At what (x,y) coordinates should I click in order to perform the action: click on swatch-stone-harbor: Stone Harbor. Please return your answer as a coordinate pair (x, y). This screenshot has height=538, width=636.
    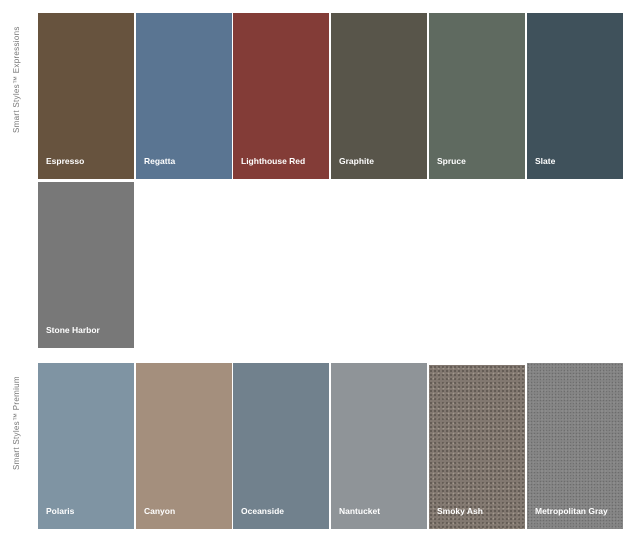
    Looking at the image, I should click on (86, 265).